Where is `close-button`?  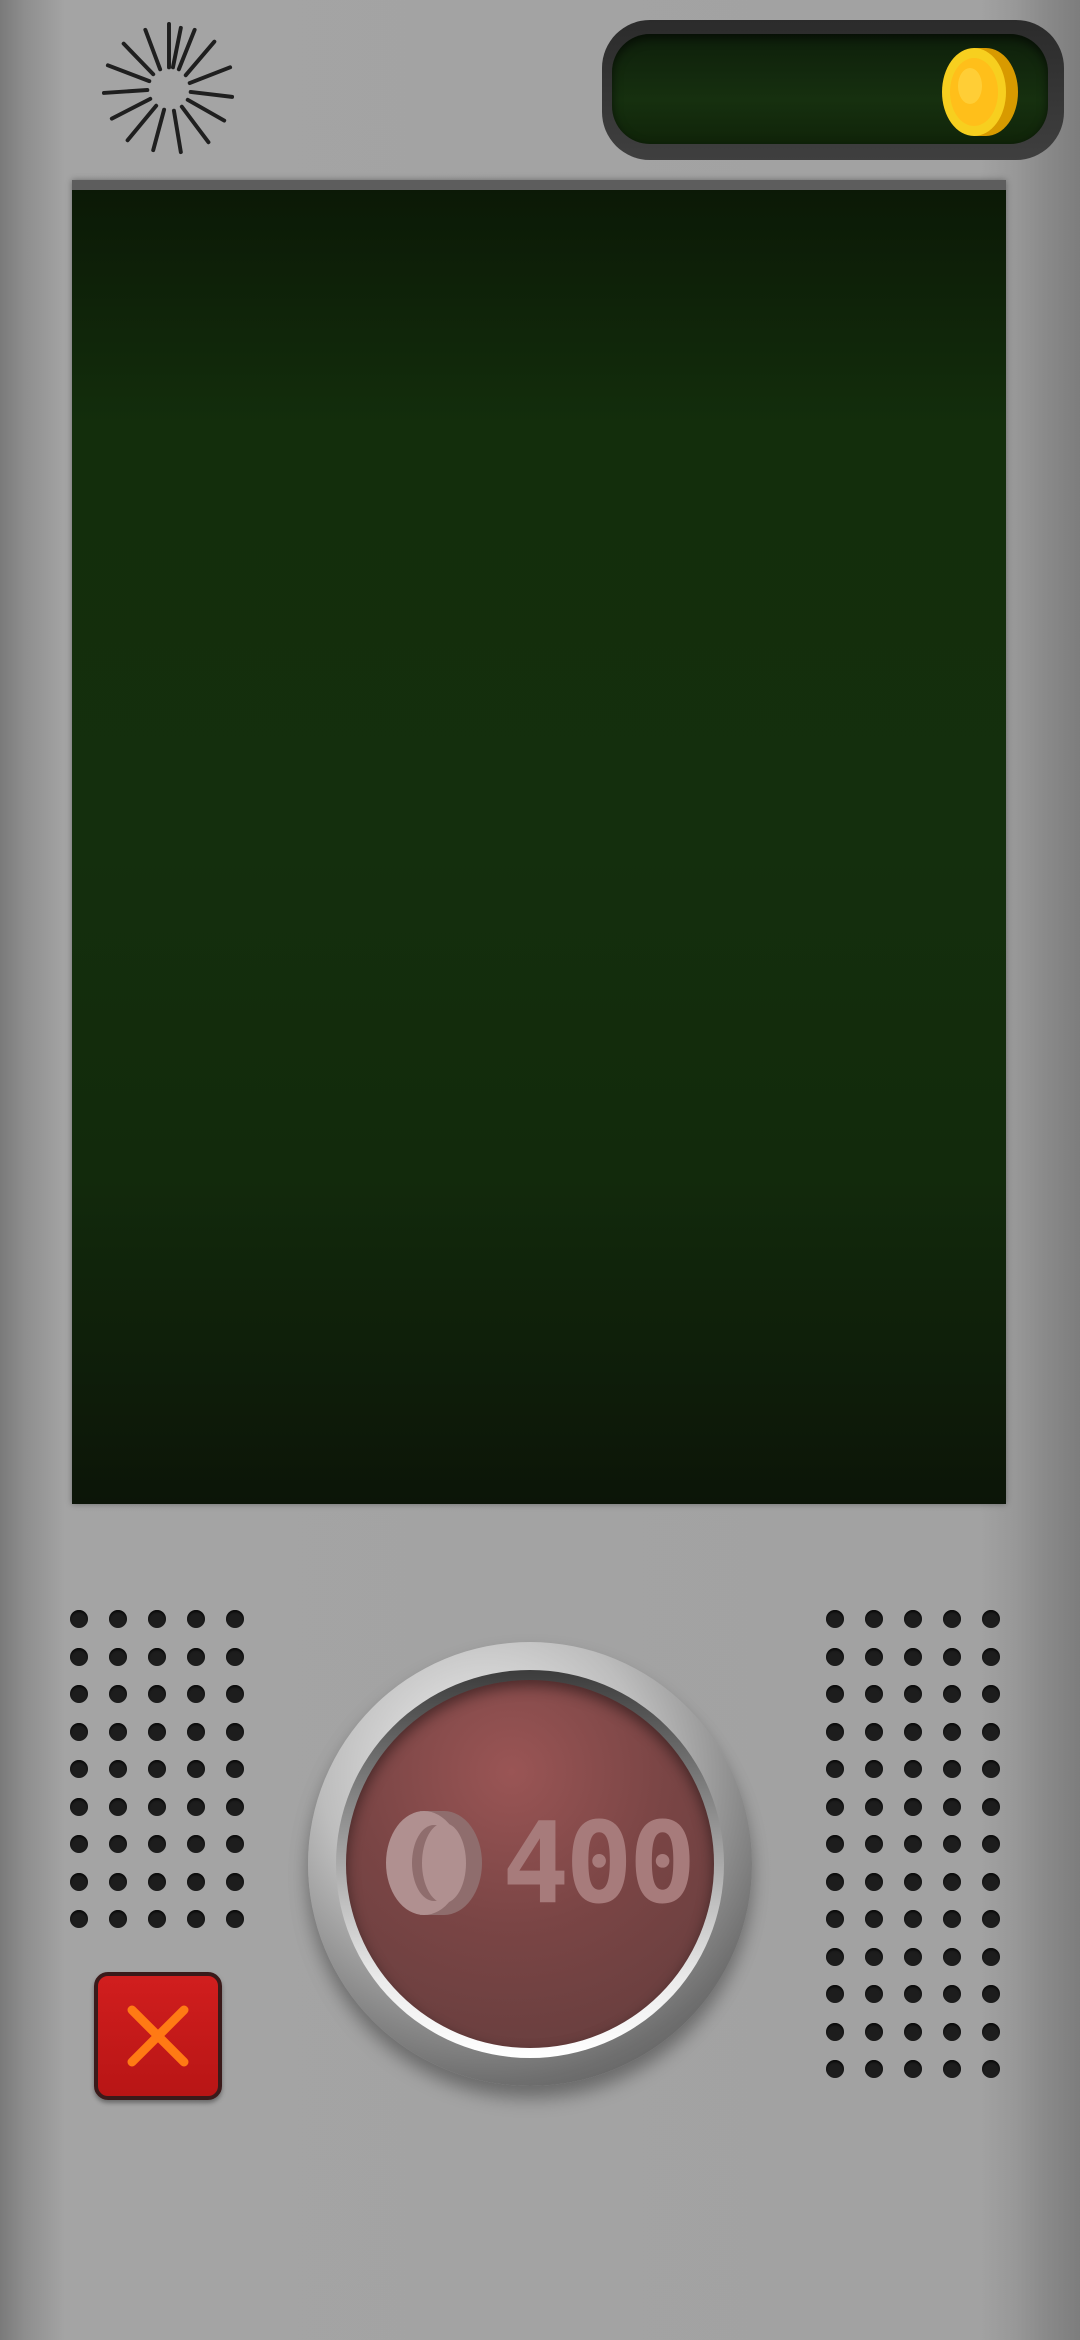
close-button is located at coordinates (158, 2036).